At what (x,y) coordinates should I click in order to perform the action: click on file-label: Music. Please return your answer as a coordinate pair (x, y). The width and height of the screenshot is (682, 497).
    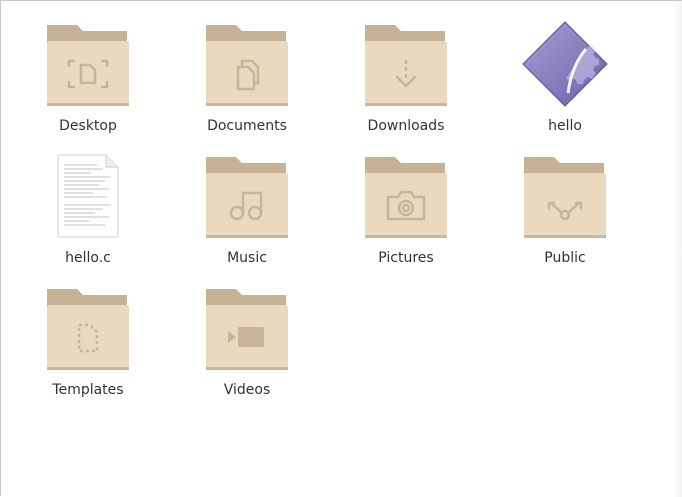
    Looking at the image, I should click on (247, 258).